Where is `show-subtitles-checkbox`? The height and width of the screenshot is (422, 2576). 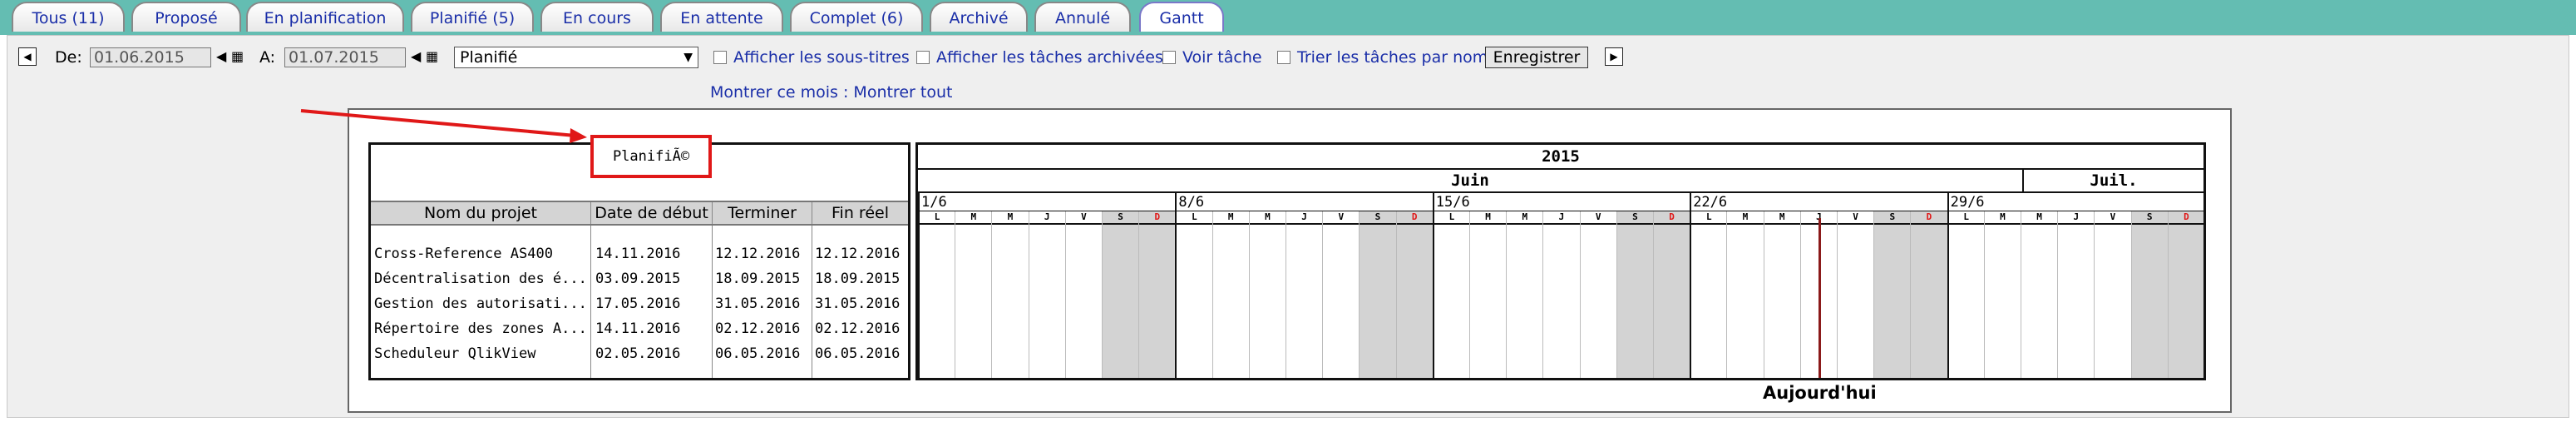 show-subtitles-checkbox is located at coordinates (720, 57).